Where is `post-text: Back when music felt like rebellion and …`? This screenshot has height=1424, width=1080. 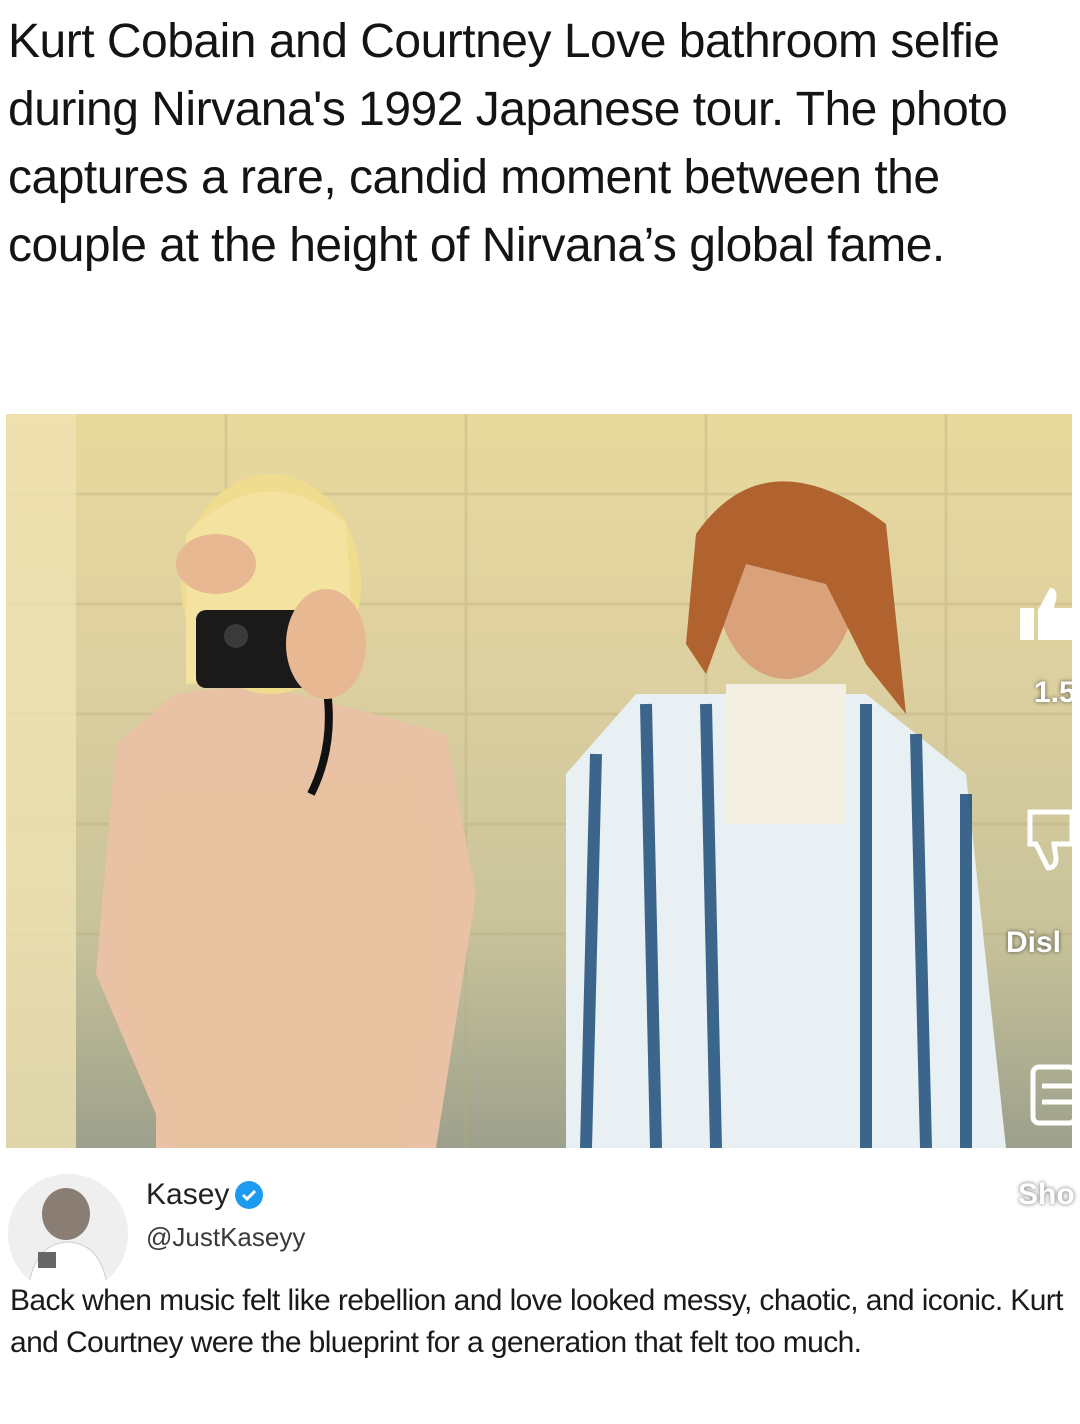 post-text: Back when music felt like rebellion and … is located at coordinates (537, 1321).